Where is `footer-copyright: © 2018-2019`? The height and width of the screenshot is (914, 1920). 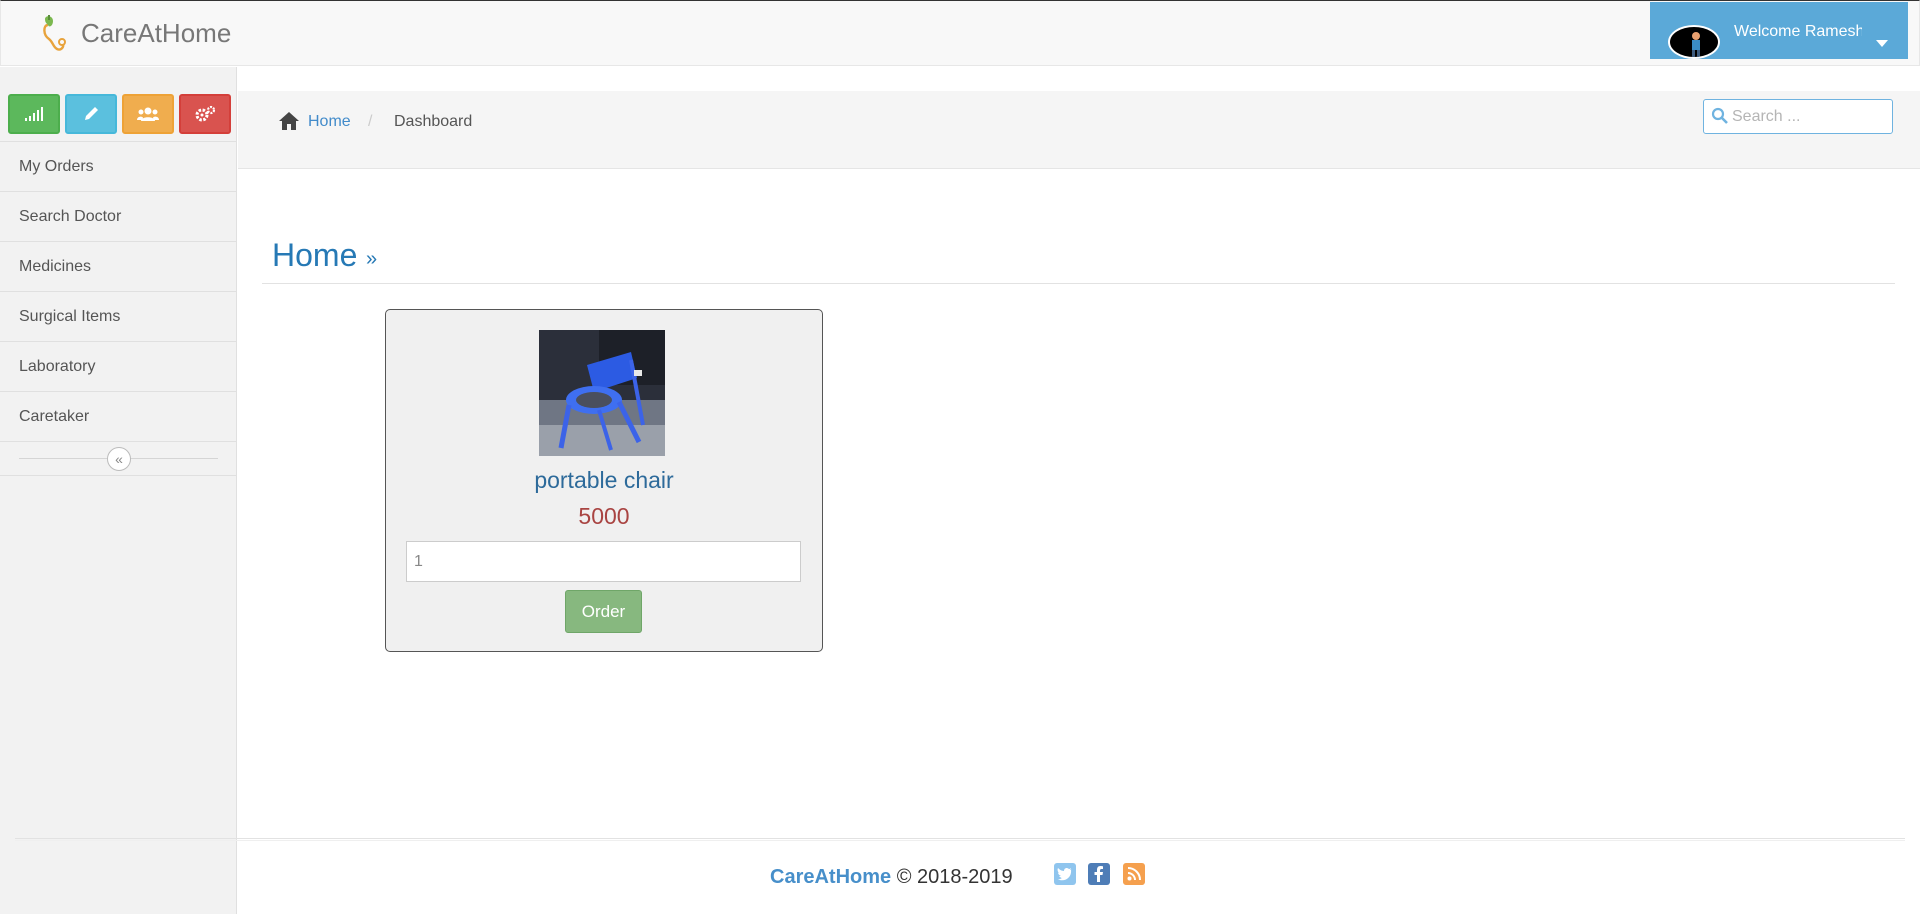
footer-copyright: © 2018-2019 is located at coordinates (954, 877).